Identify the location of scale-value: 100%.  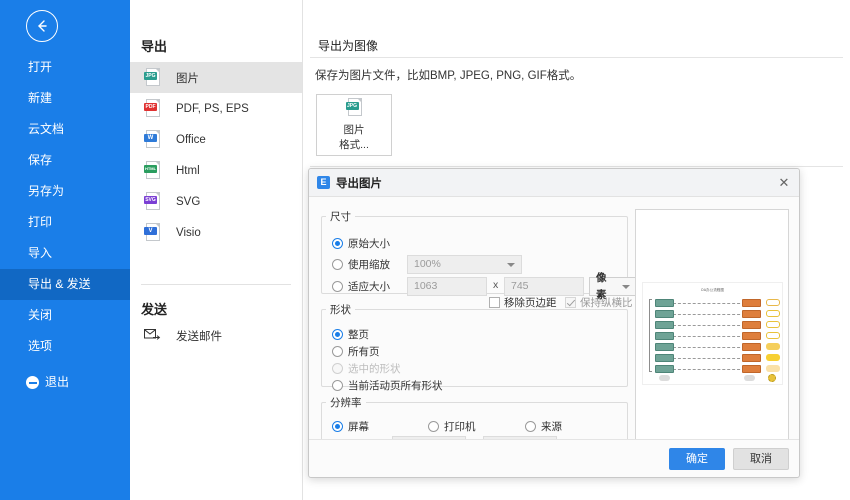
(427, 264).